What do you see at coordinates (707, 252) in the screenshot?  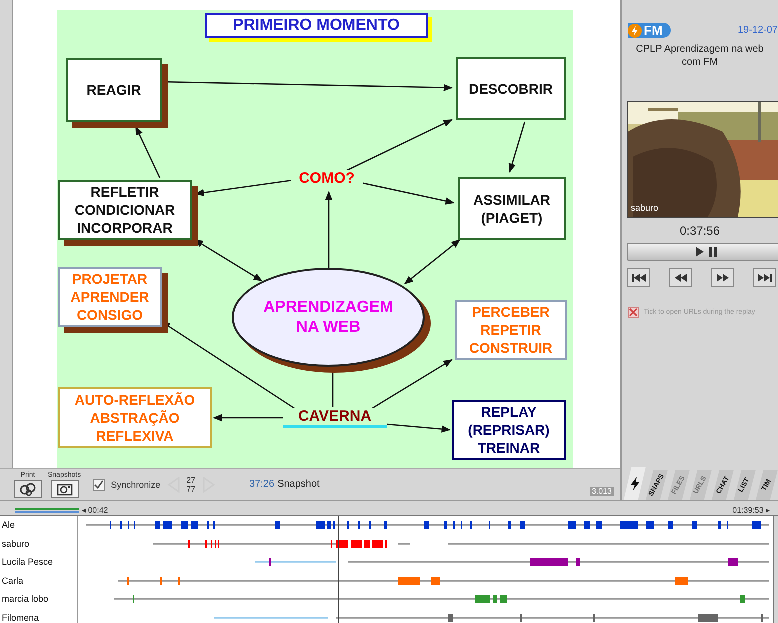 I see `play-pause-icon` at bounding box center [707, 252].